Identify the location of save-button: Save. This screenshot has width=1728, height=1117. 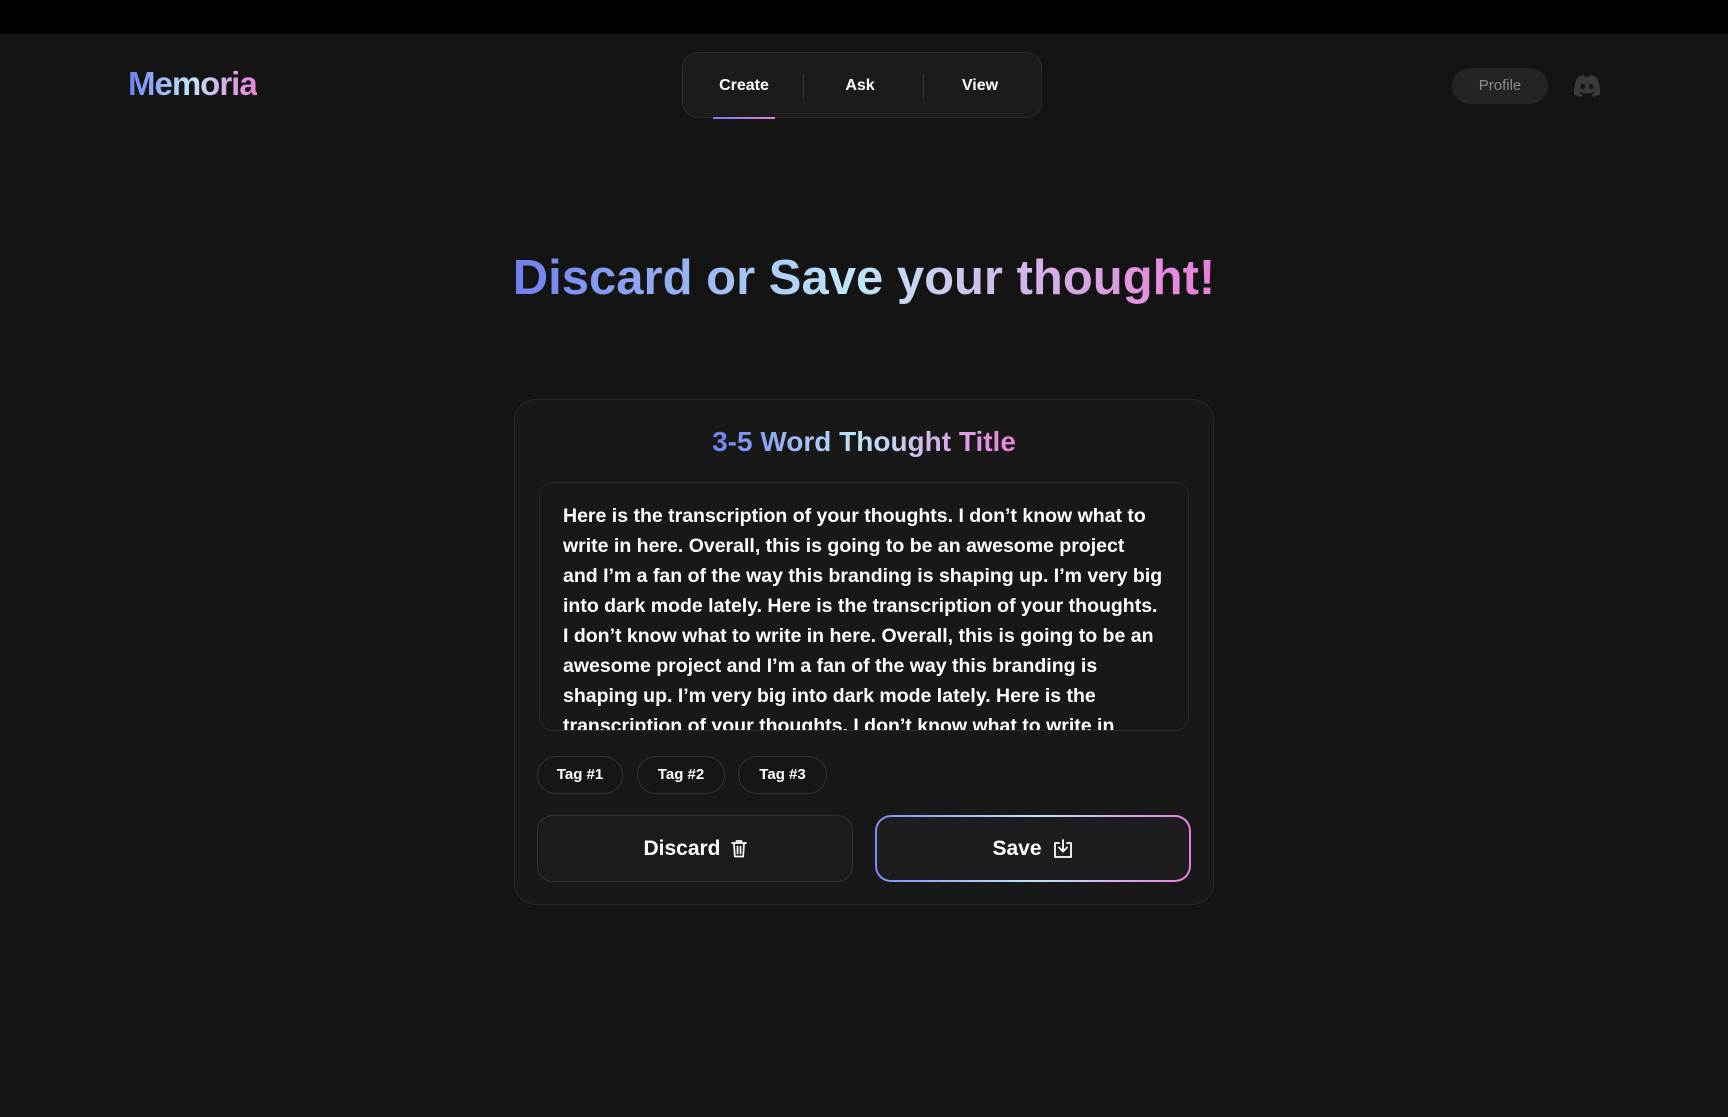
(1033, 848).